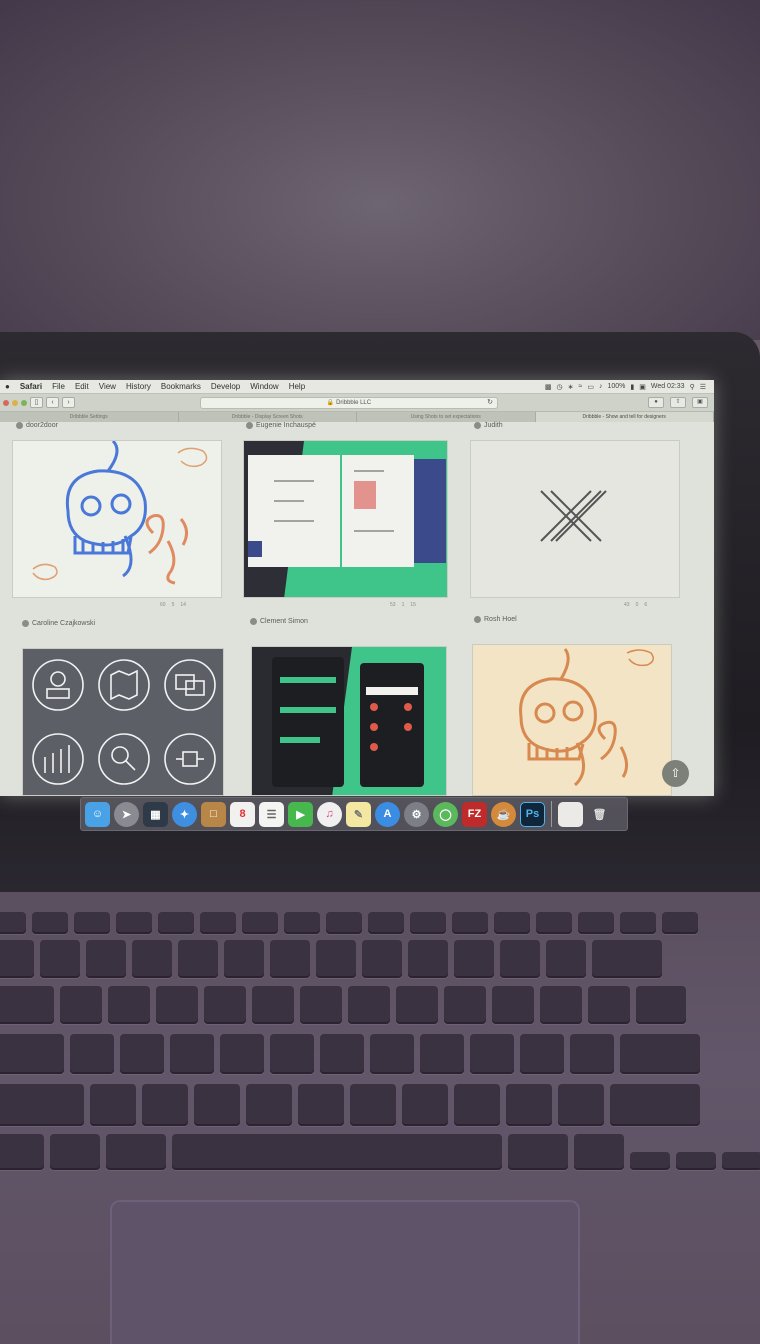  Describe the element at coordinates (601, 386) in the screenshot. I see `volume-icon: ♪` at that location.